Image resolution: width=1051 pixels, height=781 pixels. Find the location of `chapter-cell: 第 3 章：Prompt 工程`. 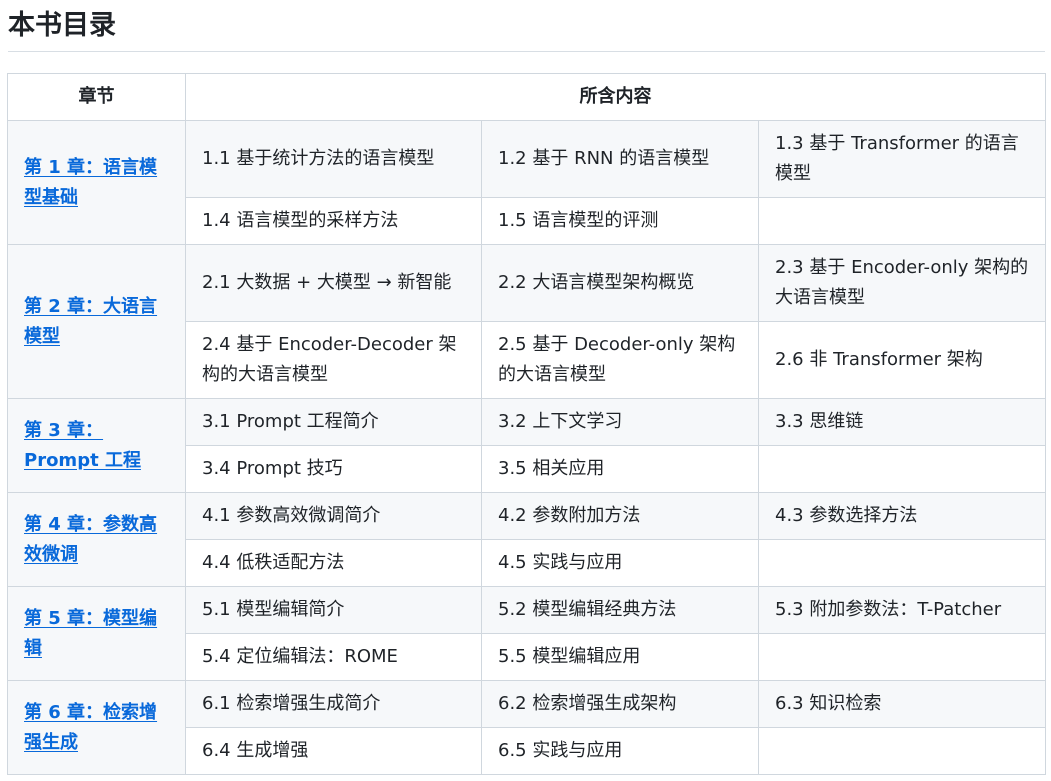

chapter-cell: 第 3 章：Prompt 工程 is located at coordinates (96, 445).